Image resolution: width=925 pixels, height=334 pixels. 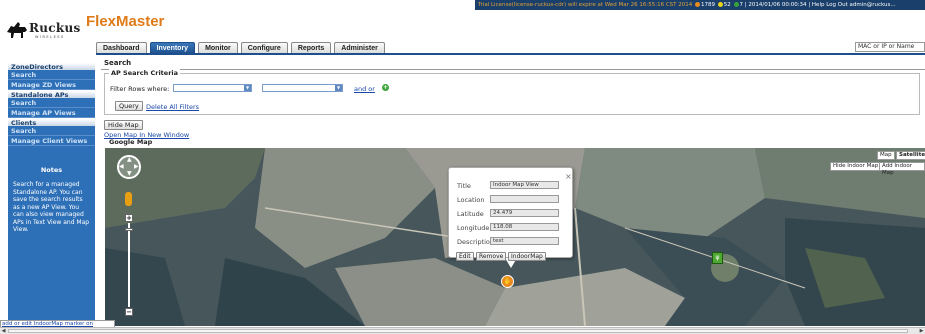 I want to click on sidebar-item-manage-ap-views: Manage AP Views, so click(x=51, y=113).